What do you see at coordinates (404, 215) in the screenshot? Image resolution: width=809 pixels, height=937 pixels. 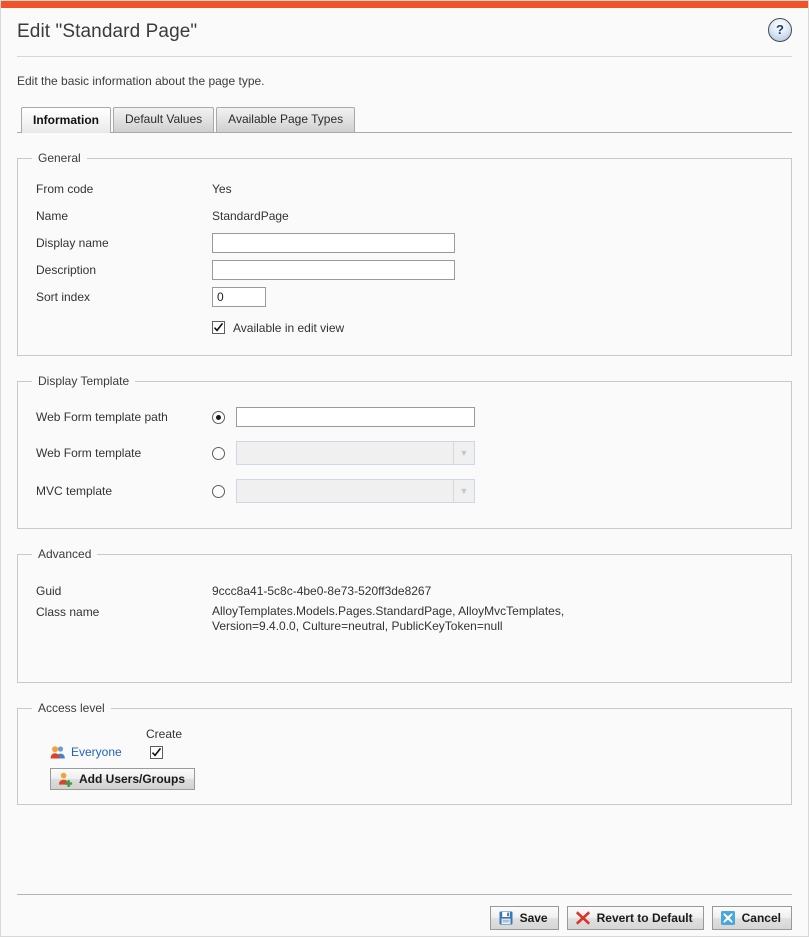 I see `row-name: Name StandardPage` at bounding box center [404, 215].